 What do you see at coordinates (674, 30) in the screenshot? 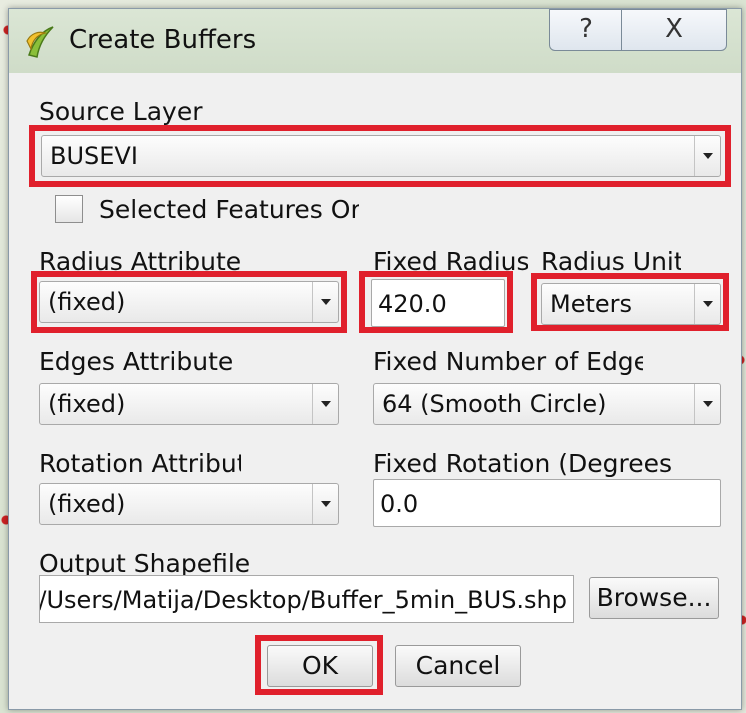
I see `close-button: X` at bounding box center [674, 30].